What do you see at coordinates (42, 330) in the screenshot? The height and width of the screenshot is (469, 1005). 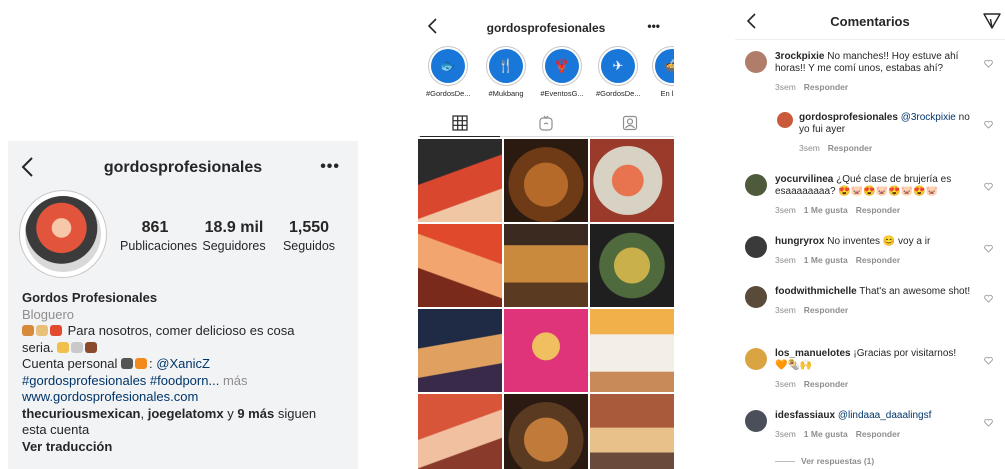 I see `cake-emoji-icon` at bounding box center [42, 330].